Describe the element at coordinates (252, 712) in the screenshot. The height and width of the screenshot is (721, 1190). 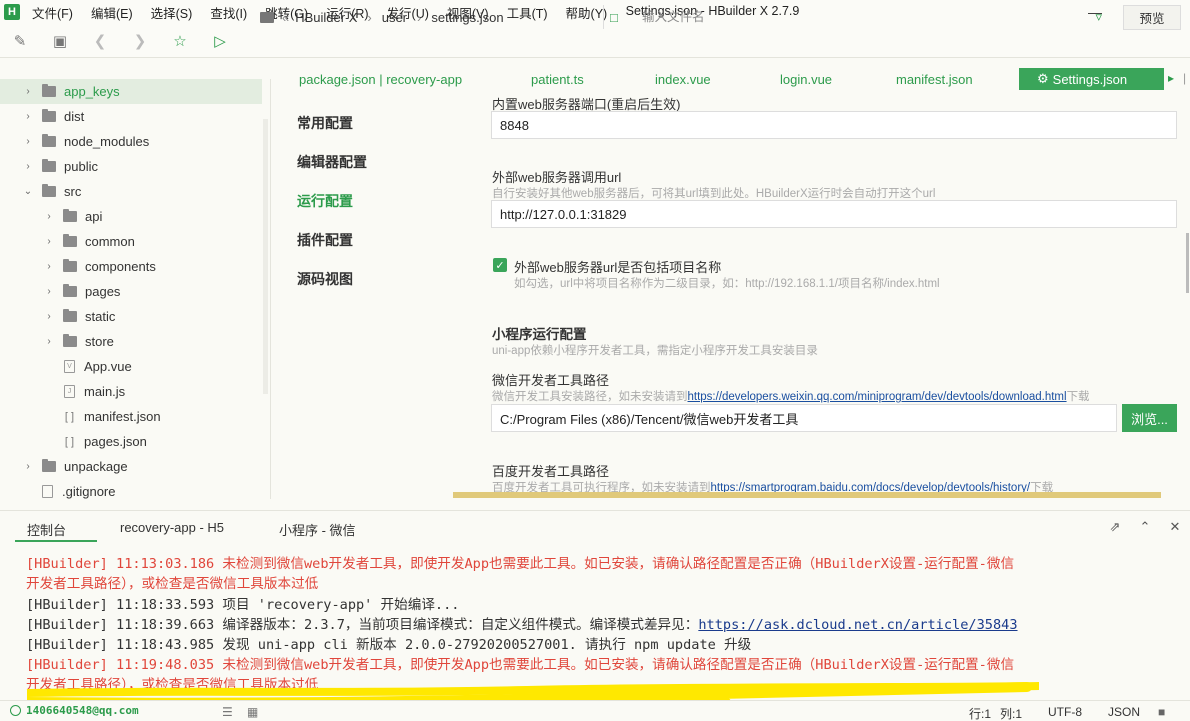
I see `terminal-icon: ▦` at that location.